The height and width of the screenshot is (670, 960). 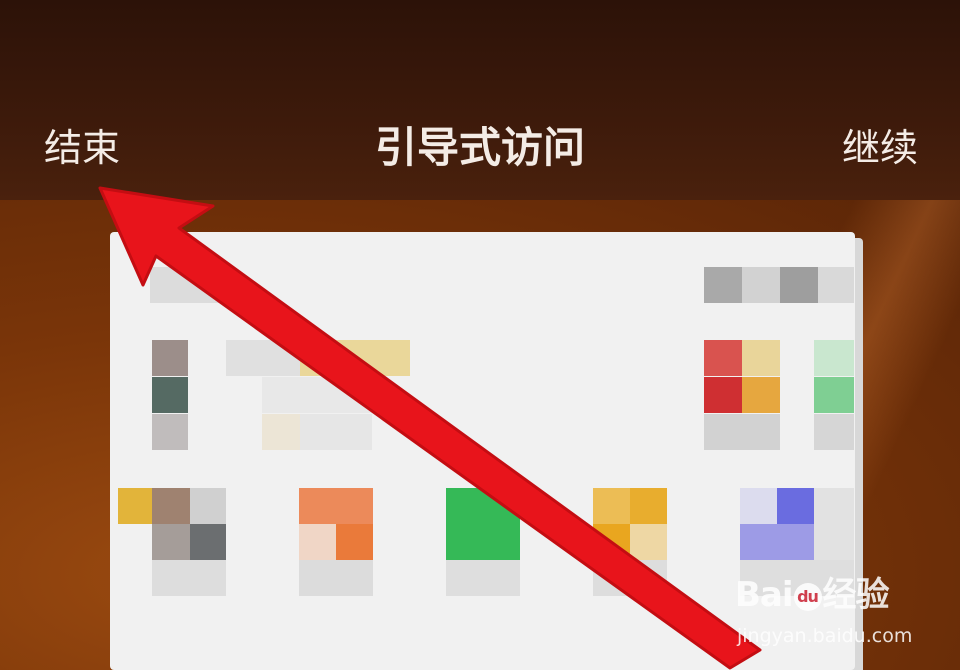 I want to click on page-title: 引导式访问, so click(x=480, y=148).